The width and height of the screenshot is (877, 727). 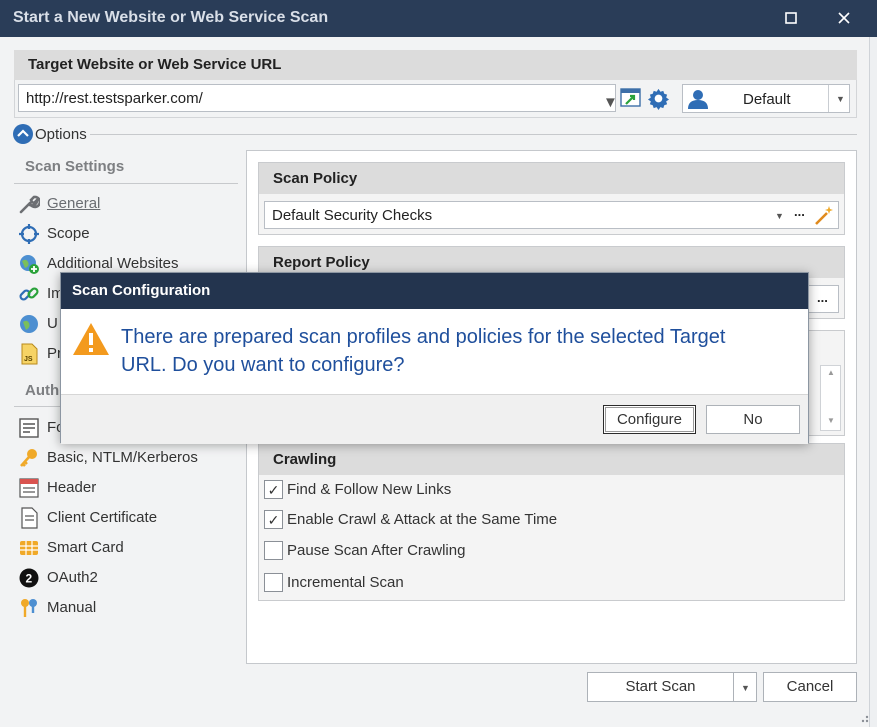 I want to click on start-scan-dropdown: ▼, so click(x=745, y=687).